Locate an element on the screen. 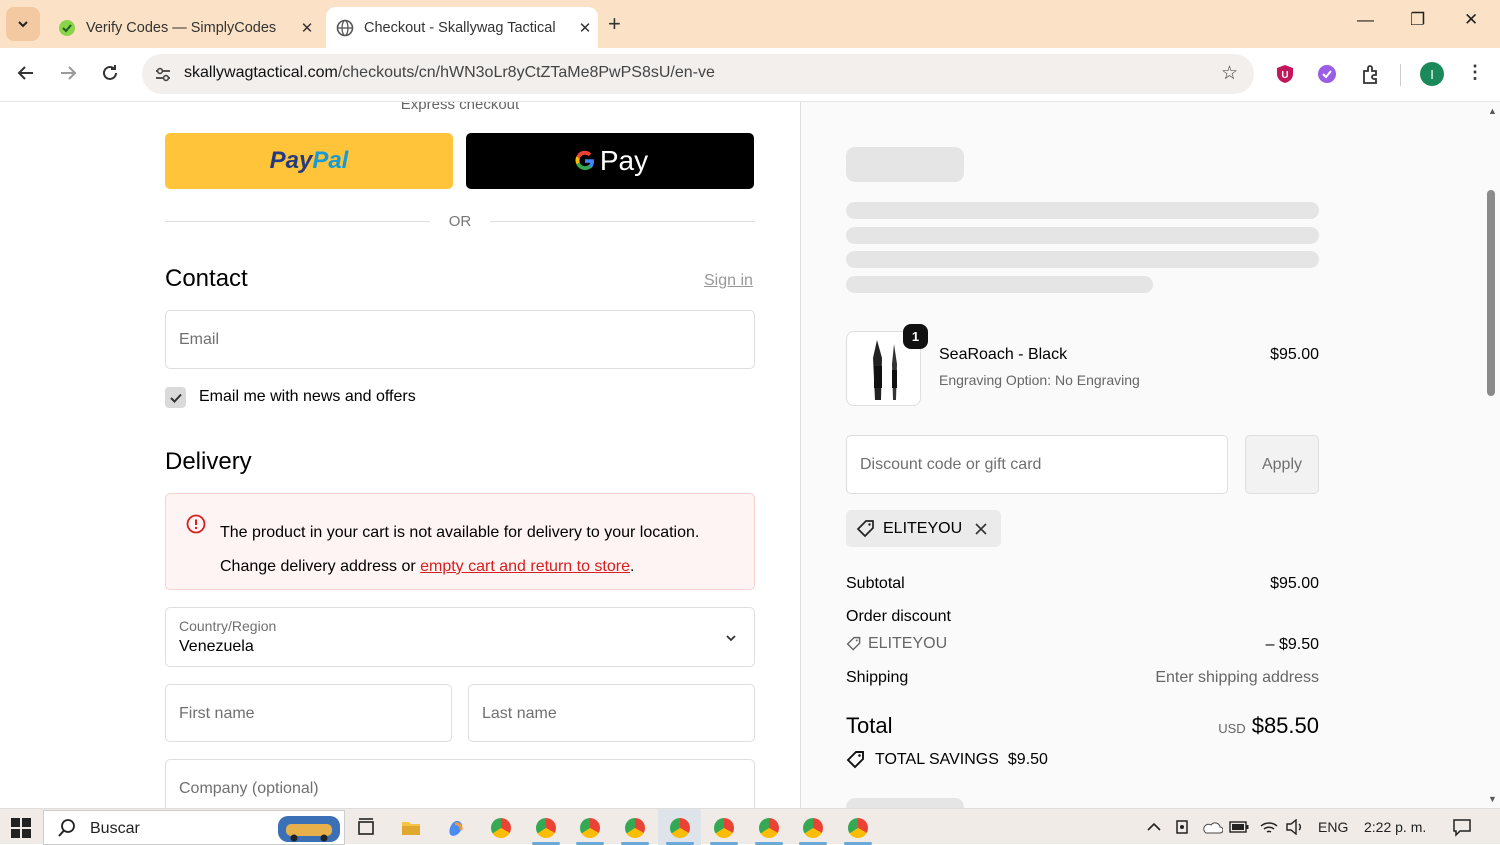 The width and height of the screenshot is (1500, 845). reload-button is located at coordinates (110, 76).